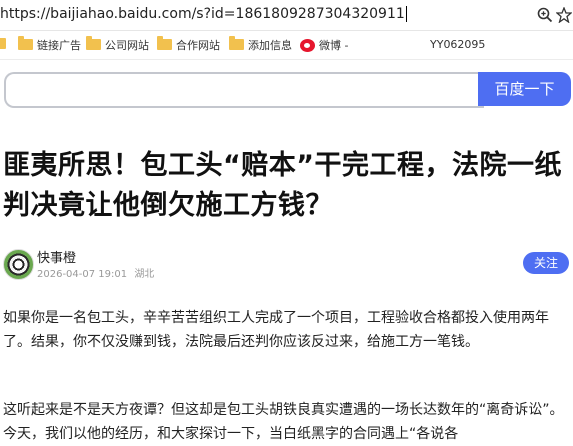 This screenshot has width=573, height=446. Describe the element at coordinates (59, 45) in the screenshot. I see `bookmark-label: 链接广告` at that location.